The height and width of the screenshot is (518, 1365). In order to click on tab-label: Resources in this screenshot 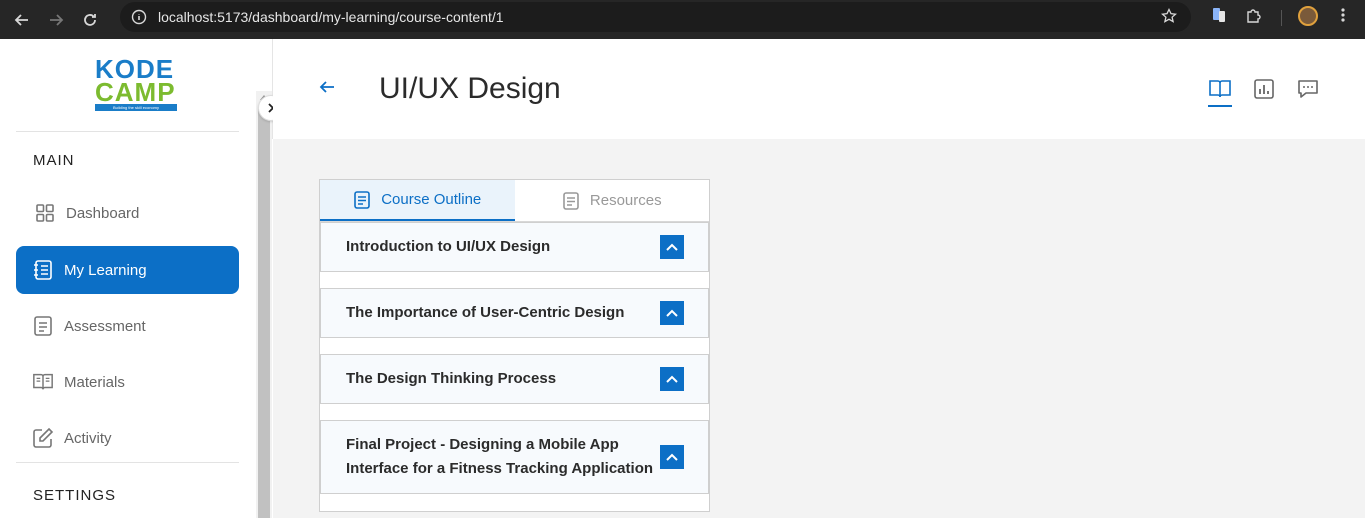, I will do `click(625, 200)`.